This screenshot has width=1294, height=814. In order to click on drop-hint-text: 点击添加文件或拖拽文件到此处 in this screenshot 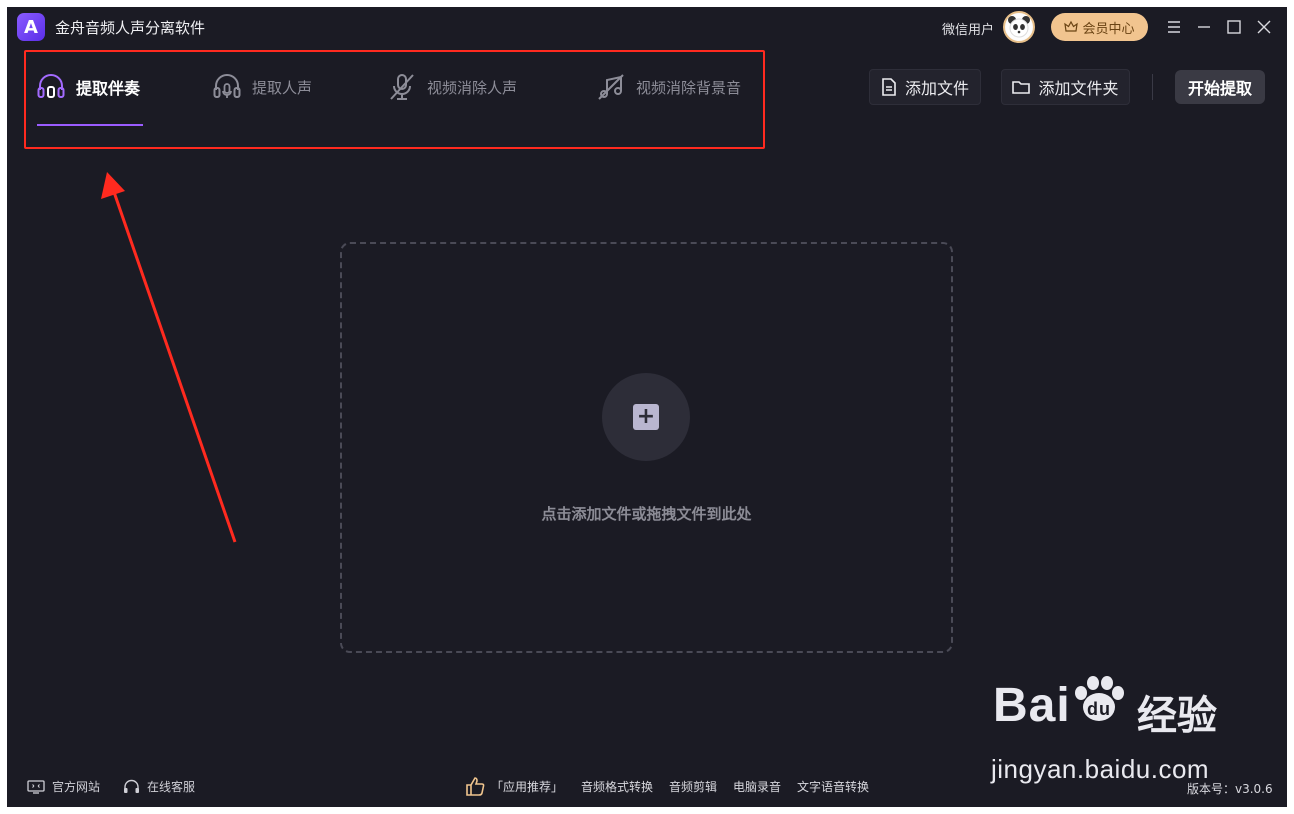, I will do `click(646, 514)`.